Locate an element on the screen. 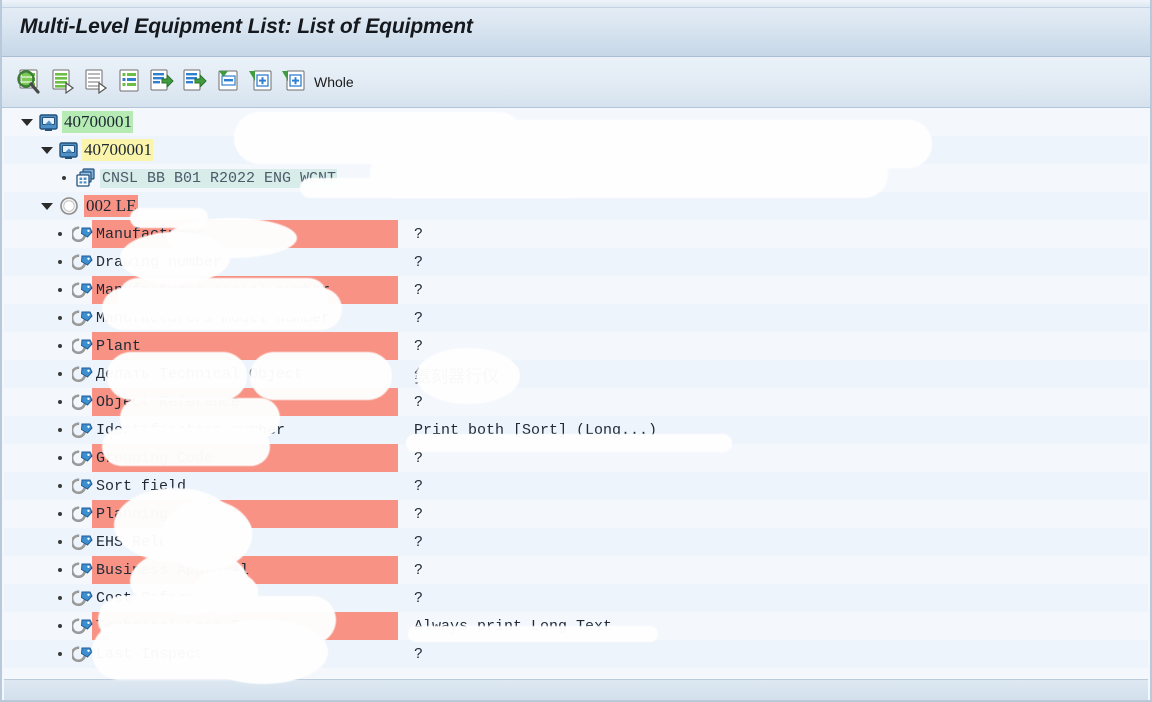 This screenshot has height=702, width=1152. collapse-subtree-icon is located at coordinates (96, 82).